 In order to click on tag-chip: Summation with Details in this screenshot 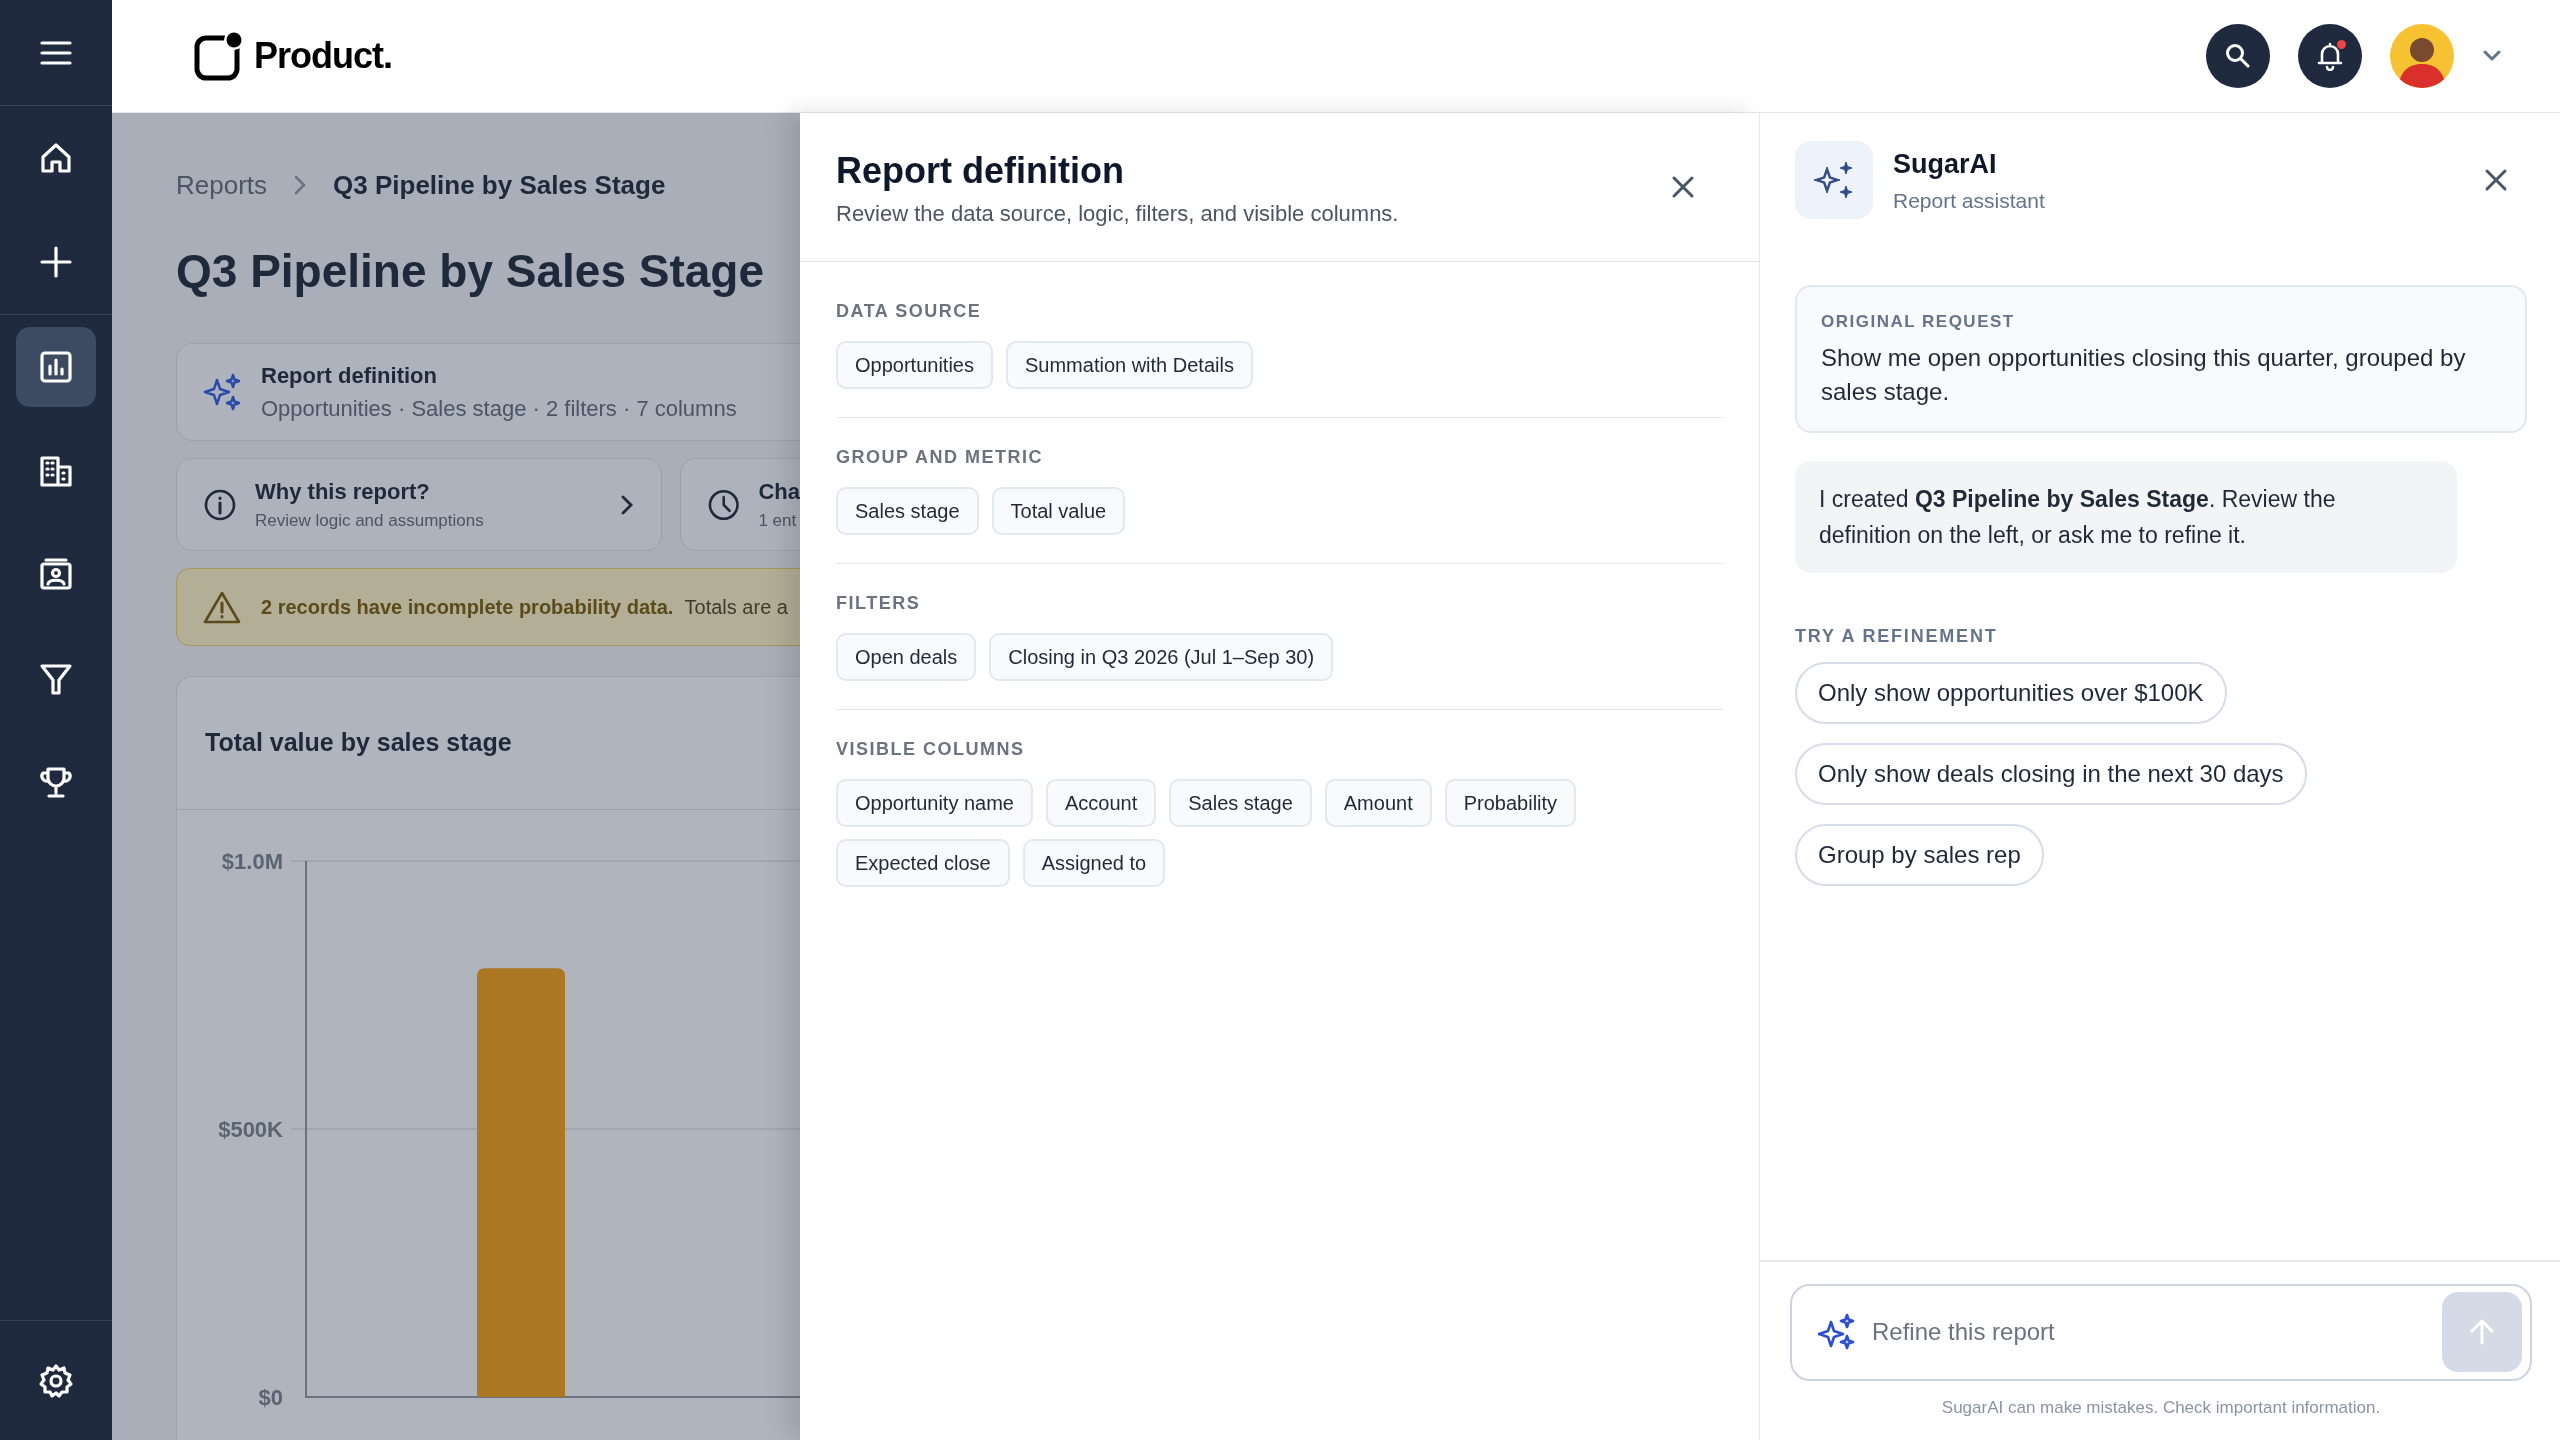, I will do `click(1129, 365)`.